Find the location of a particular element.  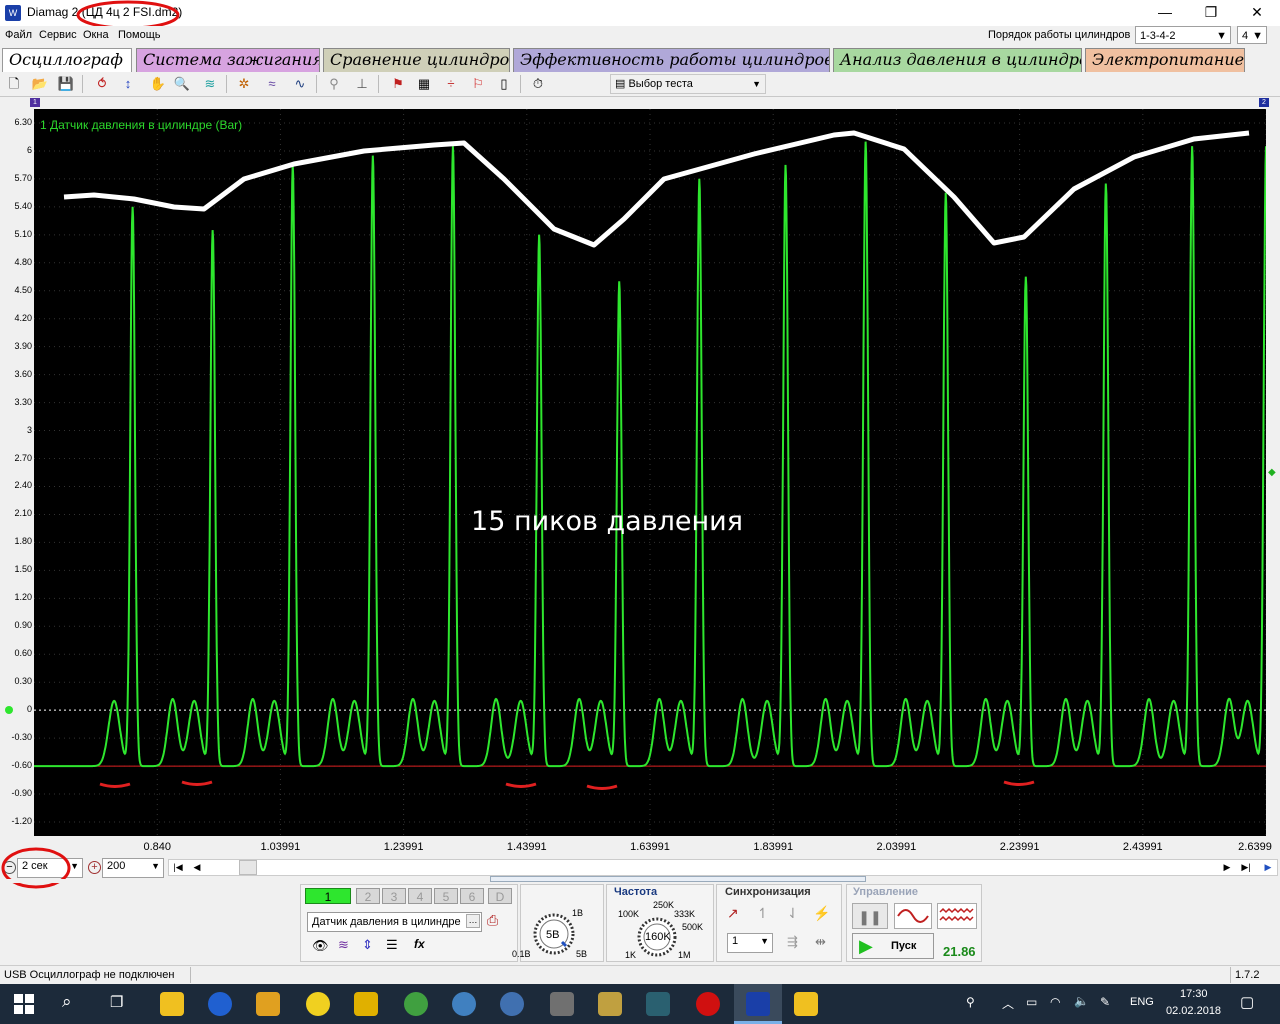

minimize-button: — is located at coordinates (1165, 13).